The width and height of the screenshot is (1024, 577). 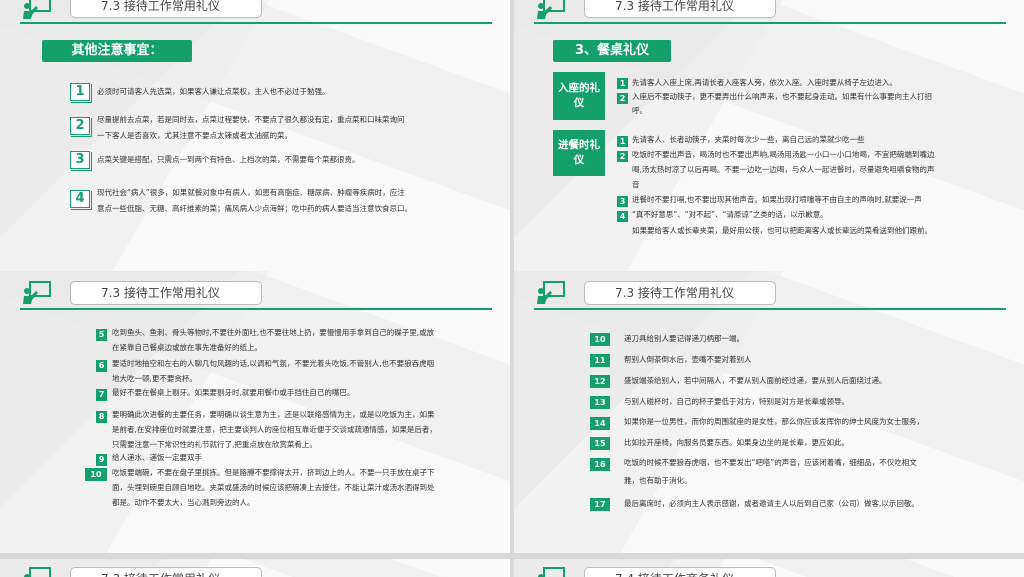 What do you see at coordinates (101, 460) in the screenshot?
I see `item-number: 9` at bounding box center [101, 460].